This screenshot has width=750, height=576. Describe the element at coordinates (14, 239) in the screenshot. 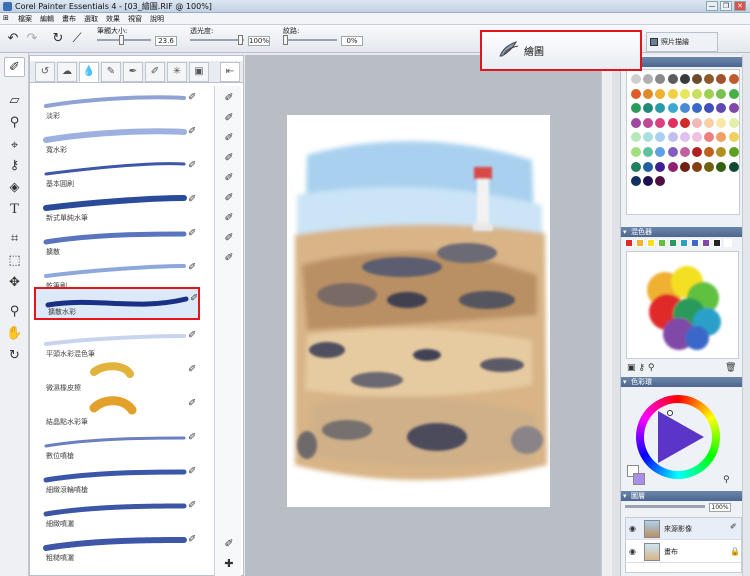

I see `crop-tool-icon: ⌗` at that location.